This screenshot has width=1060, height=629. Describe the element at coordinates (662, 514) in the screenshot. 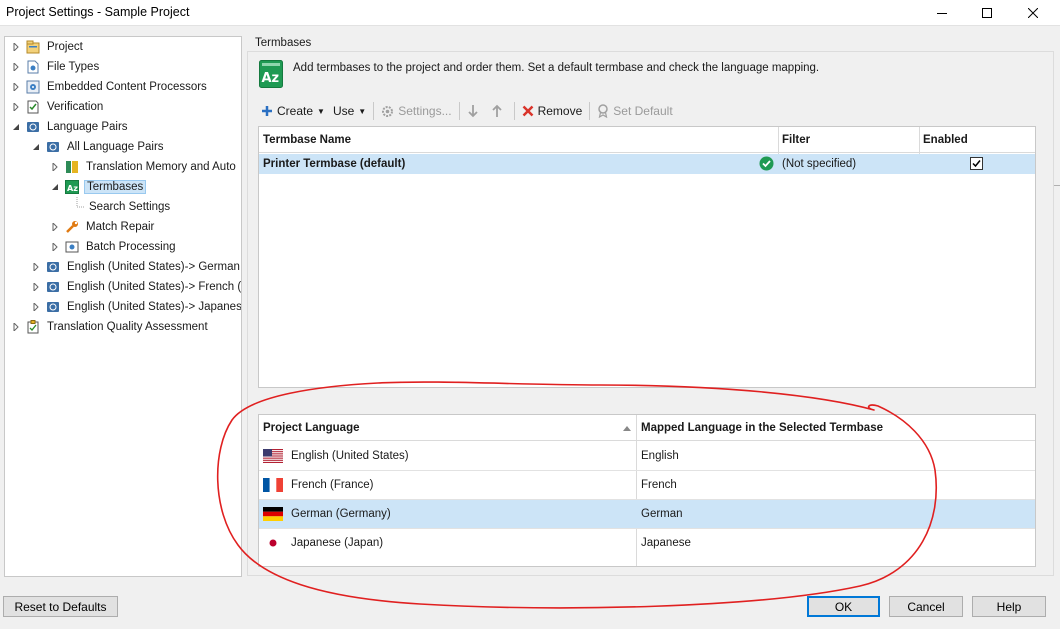

I see `mapped-language-cell: German` at that location.